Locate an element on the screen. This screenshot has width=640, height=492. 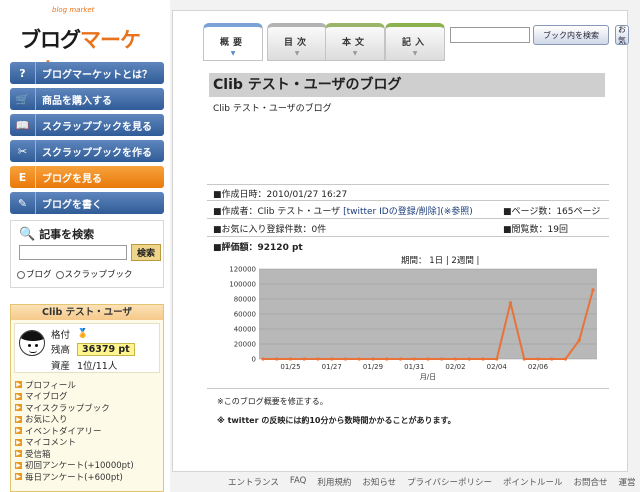
book-icon: 📖 is located at coordinates (23, 125).